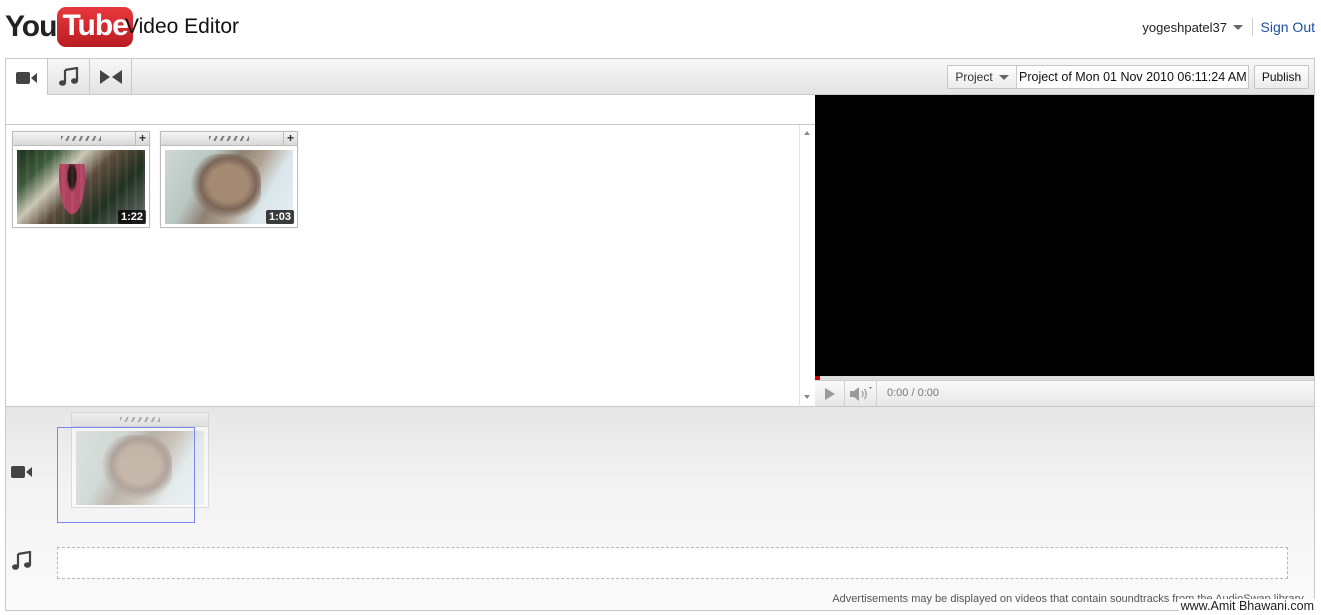 Image resolution: width=1321 pixels, height=615 pixels. I want to click on clip-duration: 1:22, so click(131, 217).